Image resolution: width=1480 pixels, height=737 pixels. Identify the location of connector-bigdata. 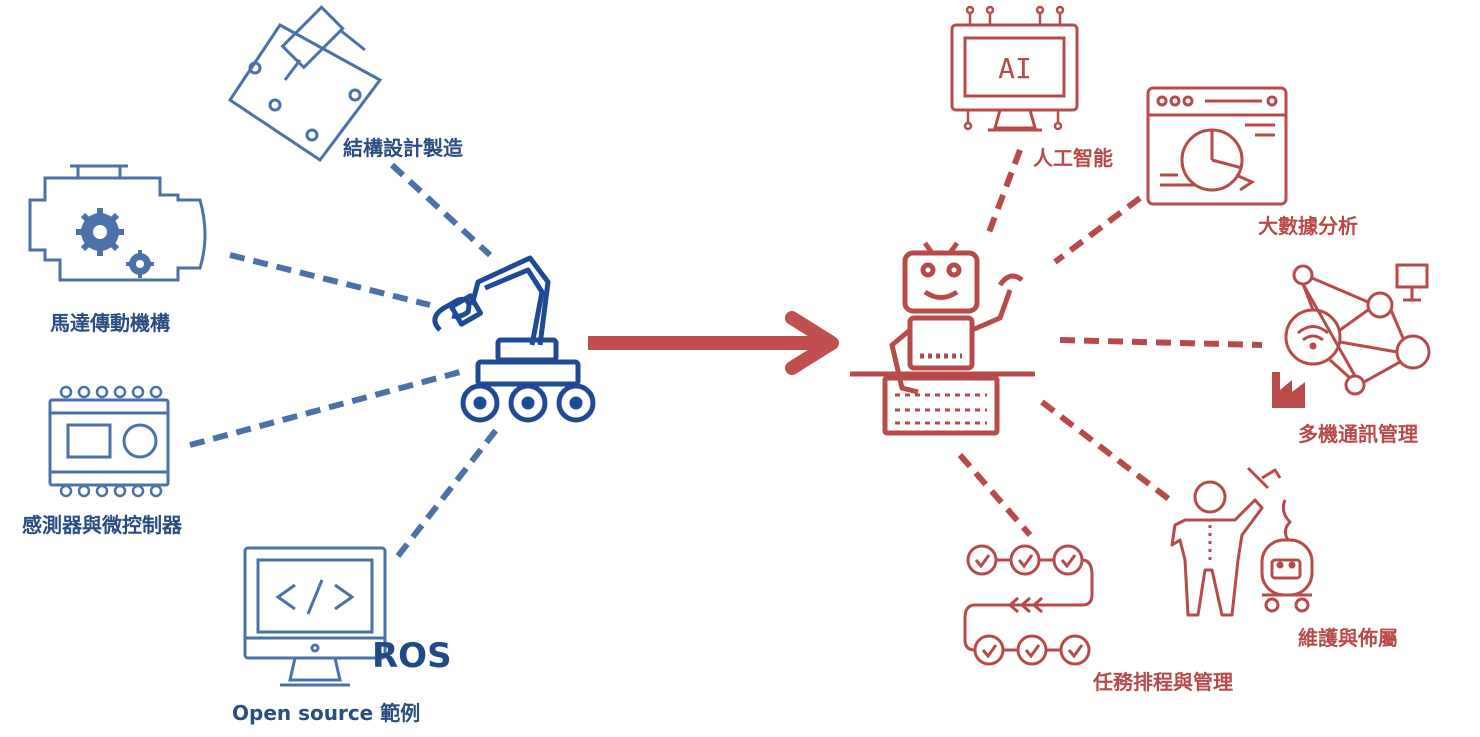
(1097, 230).